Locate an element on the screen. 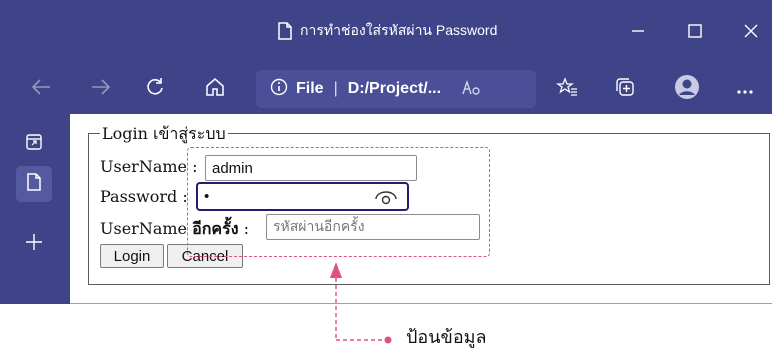 This screenshot has width=772, height=354. window-title-text: การทำช่องใส่รหัสผ่าน Password is located at coordinates (399, 30).